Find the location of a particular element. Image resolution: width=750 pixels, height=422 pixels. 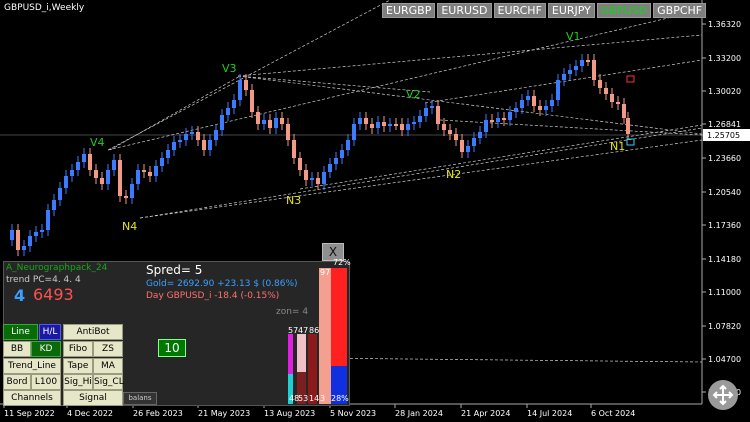

sig-cl-button: Sig_CL is located at coordinates (108, 382).